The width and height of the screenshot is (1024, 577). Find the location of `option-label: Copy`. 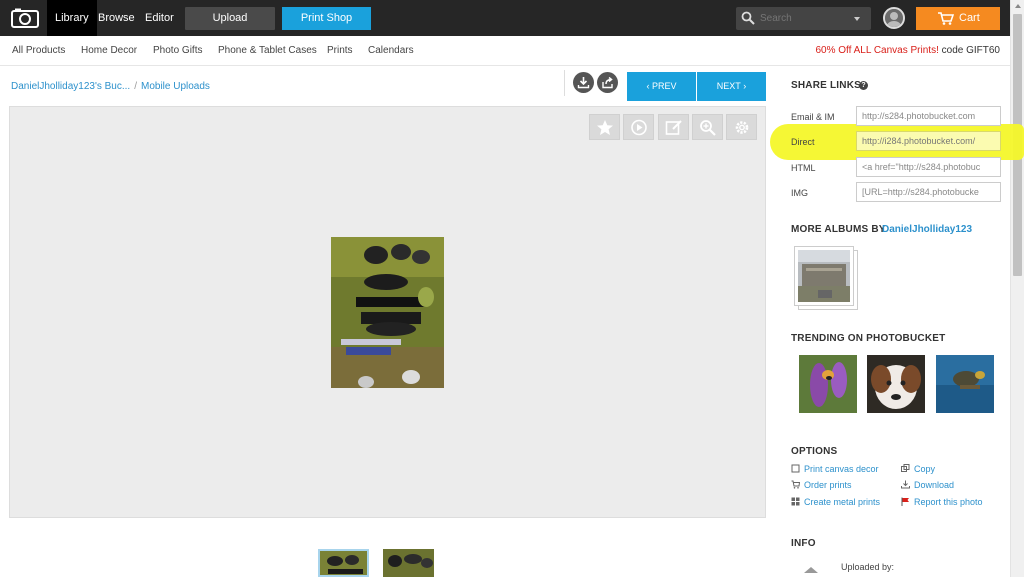

option-label: Copy is located at coordinates (925, 469).